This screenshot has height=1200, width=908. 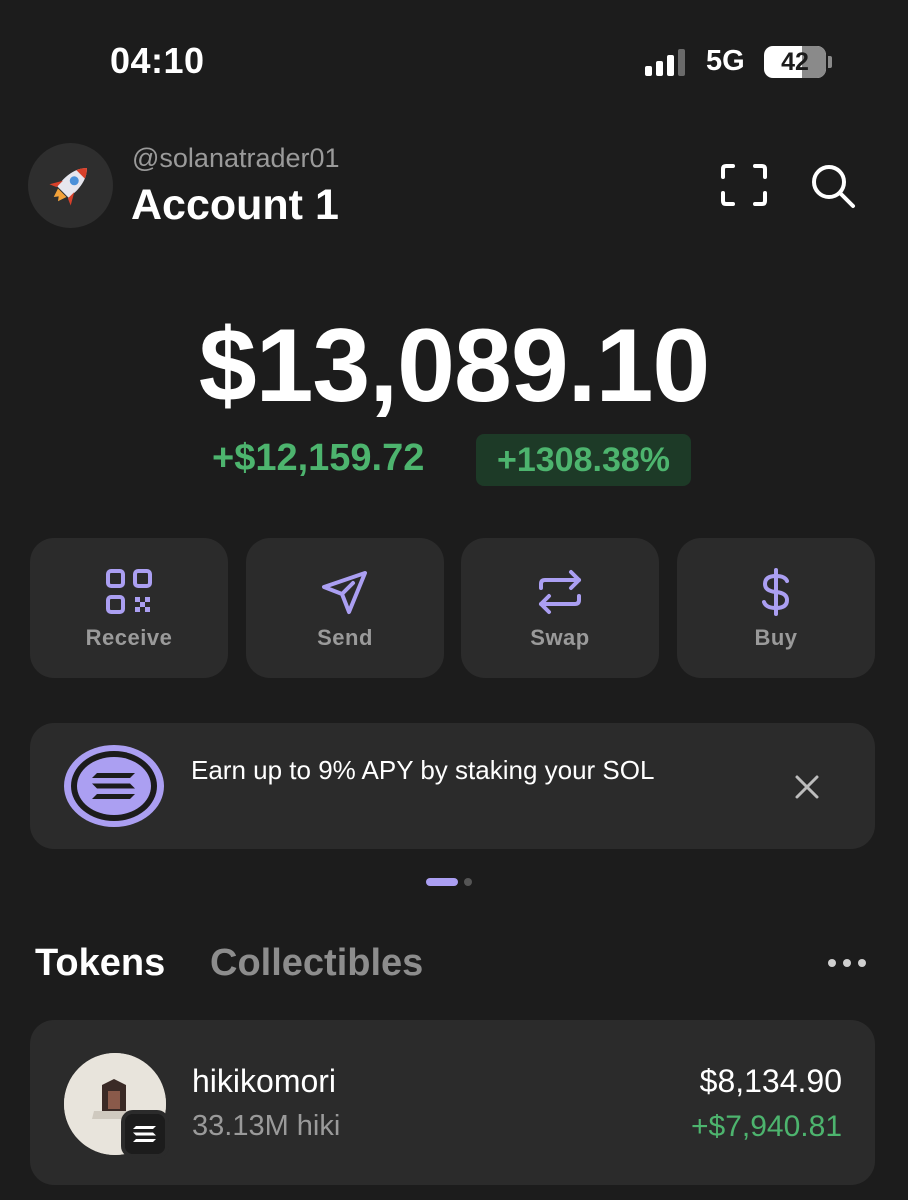 I want to click on dollar-icon, so click(x=776, y=592).